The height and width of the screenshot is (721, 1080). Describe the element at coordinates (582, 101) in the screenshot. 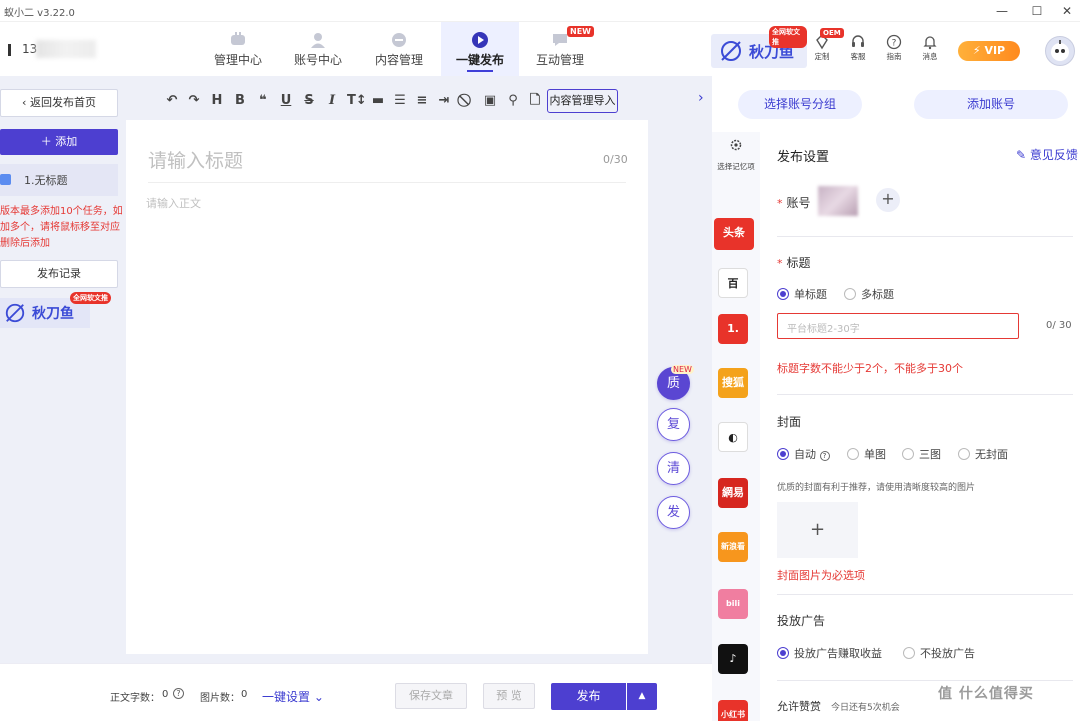

I see `import-content-button: 内容管理导入` at that location.